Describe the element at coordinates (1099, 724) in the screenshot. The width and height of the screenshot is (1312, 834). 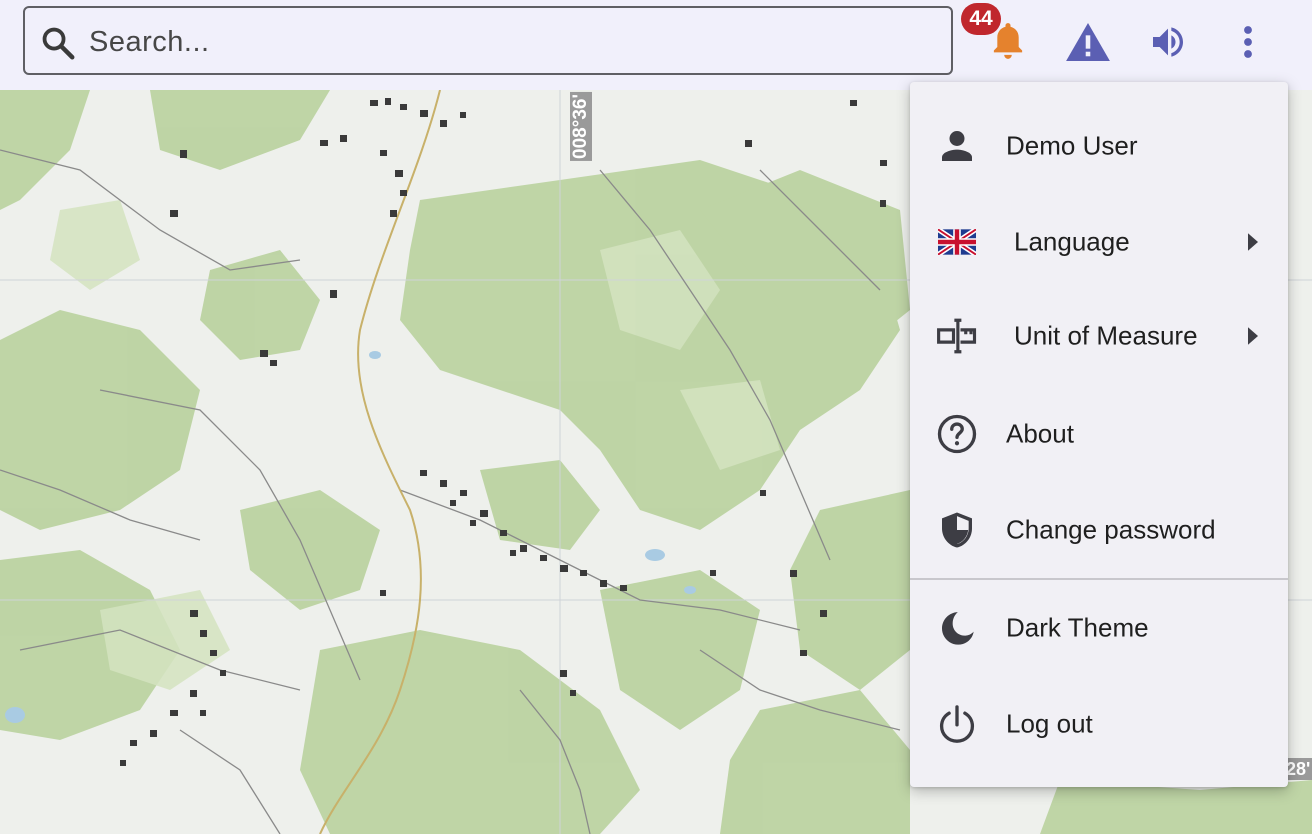
I see `menu-item-log-out: Log out` at that location.